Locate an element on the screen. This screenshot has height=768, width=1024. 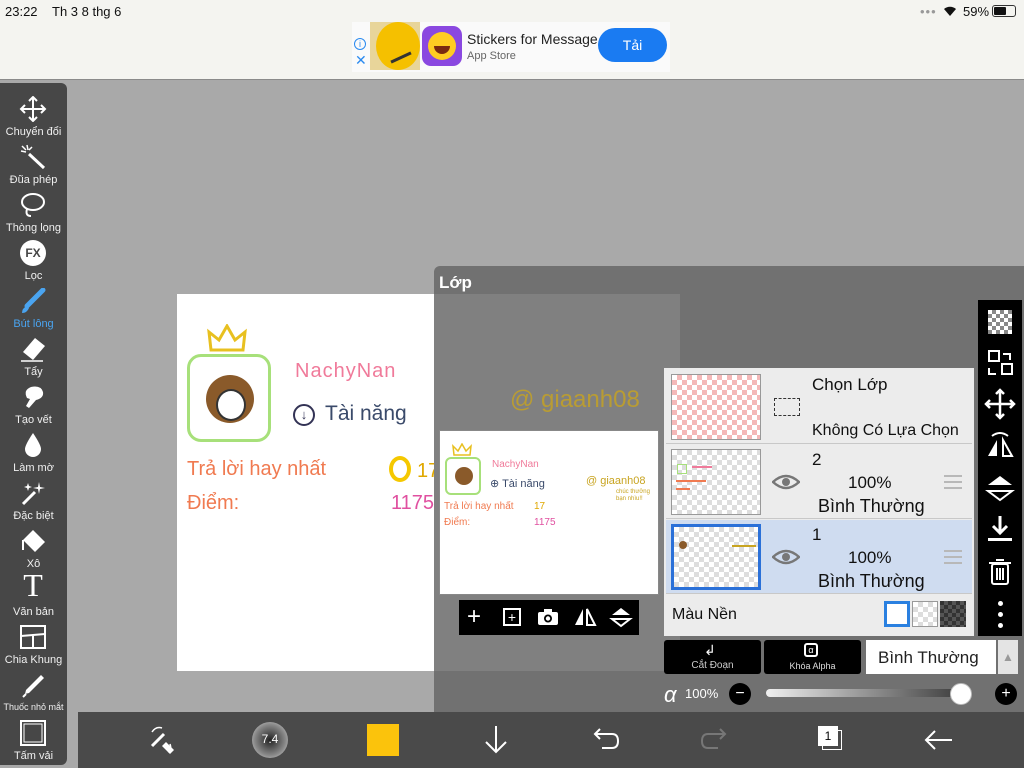
layer-row-2: 2 100% Bình Thường is located at coordinates (819, 482).